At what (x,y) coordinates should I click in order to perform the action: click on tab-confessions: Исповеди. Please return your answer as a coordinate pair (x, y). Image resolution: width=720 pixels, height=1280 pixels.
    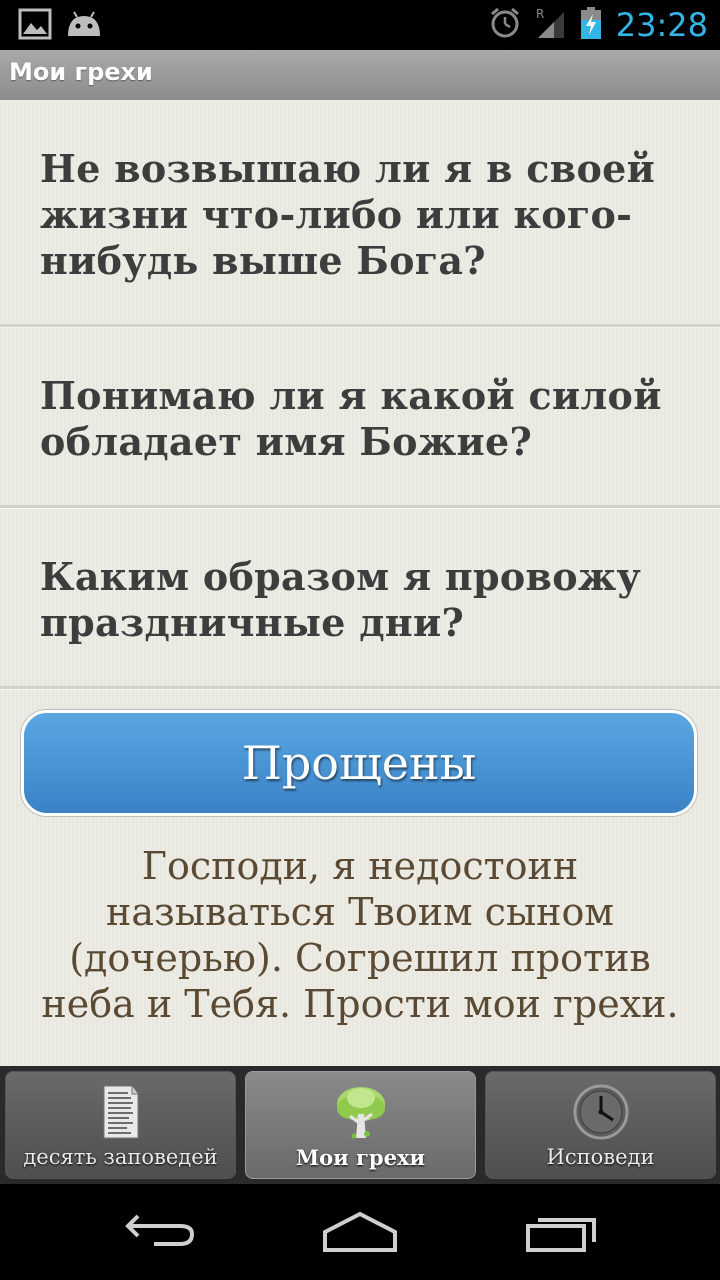
    Looking at the image, I should click on (600, 1125).